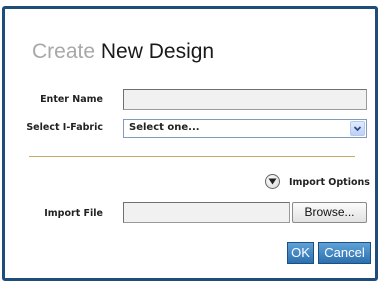  Describe the element at coordinates (272, 181) in the screenshot. I see `expand-circle-icon` at that location.